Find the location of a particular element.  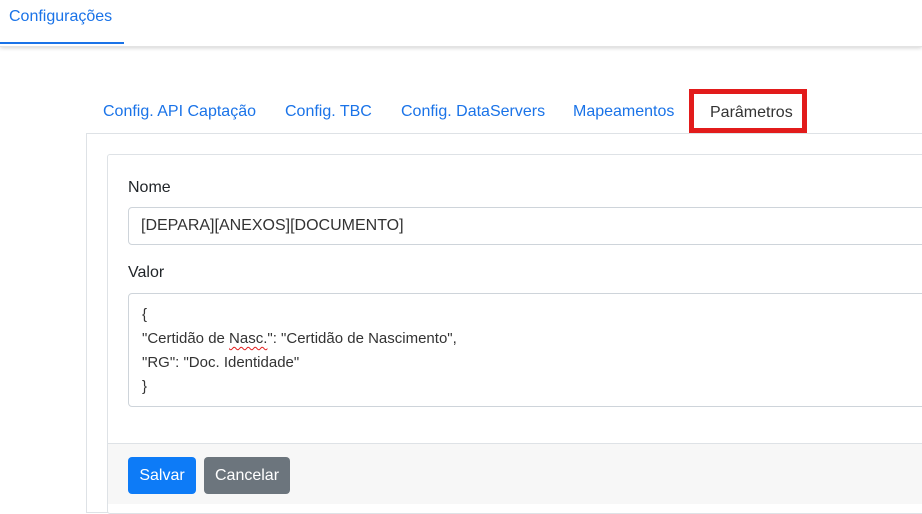

tab-mapeamentos: Mapeamentos is located at coordinates (623, 112).